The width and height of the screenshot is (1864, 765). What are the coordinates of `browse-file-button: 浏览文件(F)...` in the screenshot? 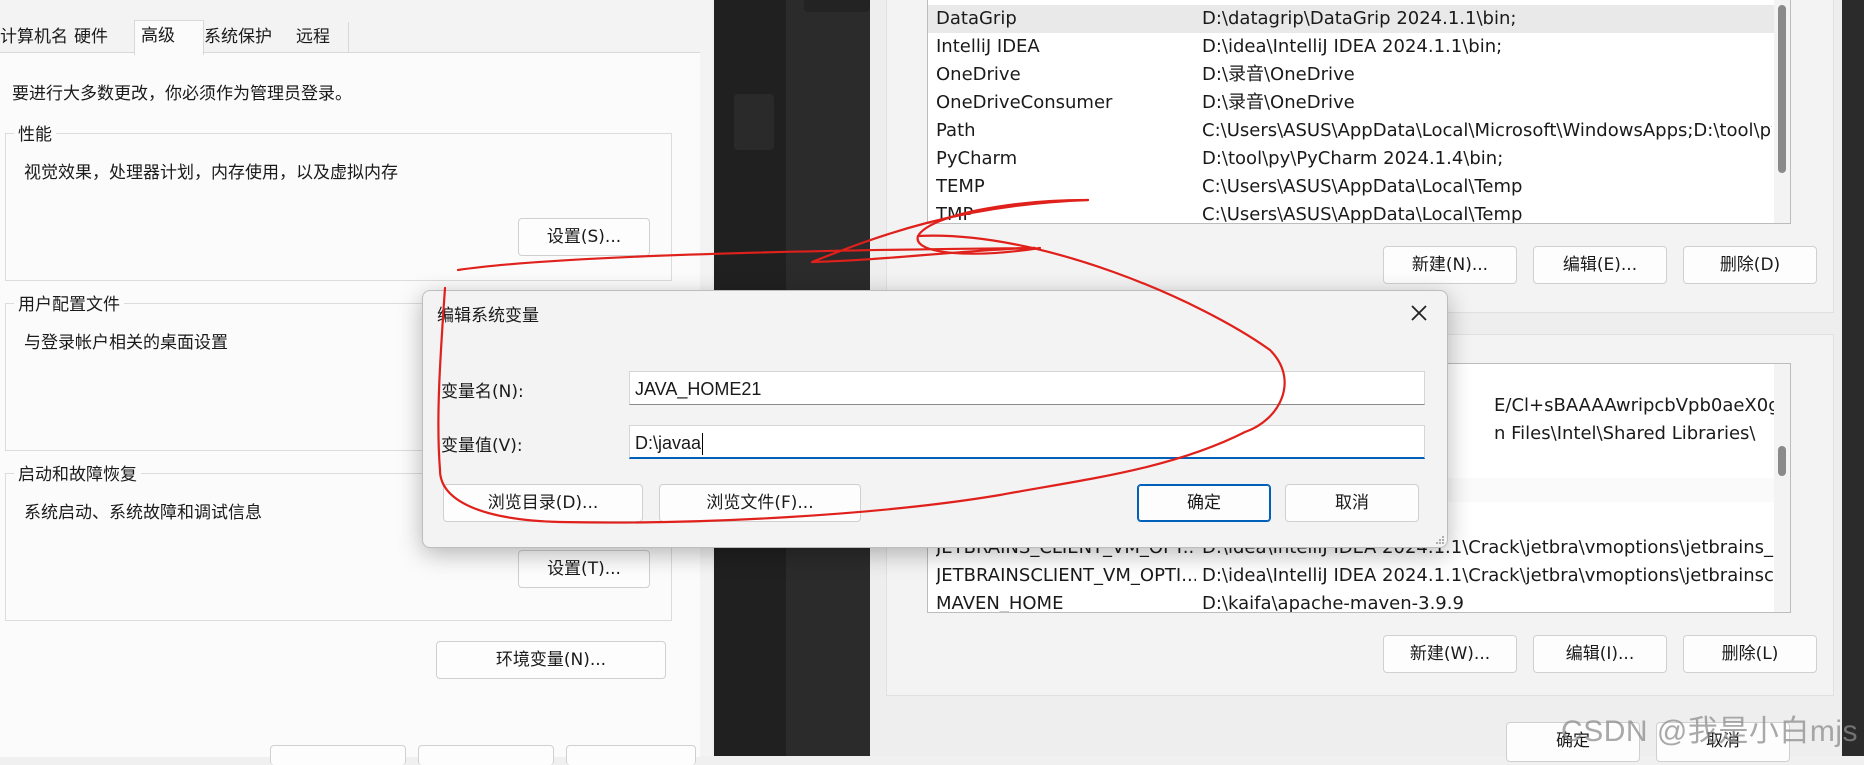 It's located at (760, 503).